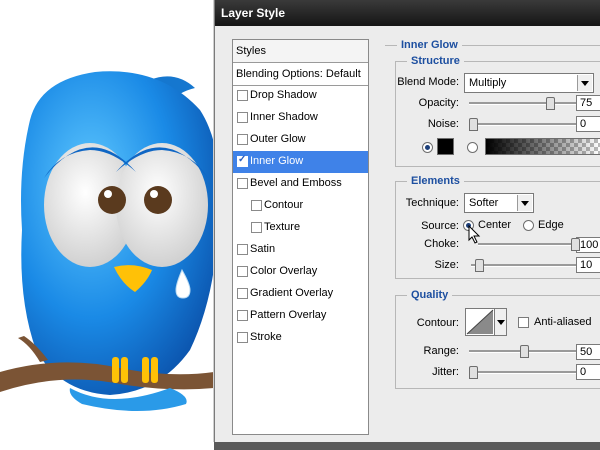 Image resolution: width=600 pixels, height=450 pixels. Describe the element at coordinates (542, 146) in the screenshot. I see `gradient-swatch` at that location.